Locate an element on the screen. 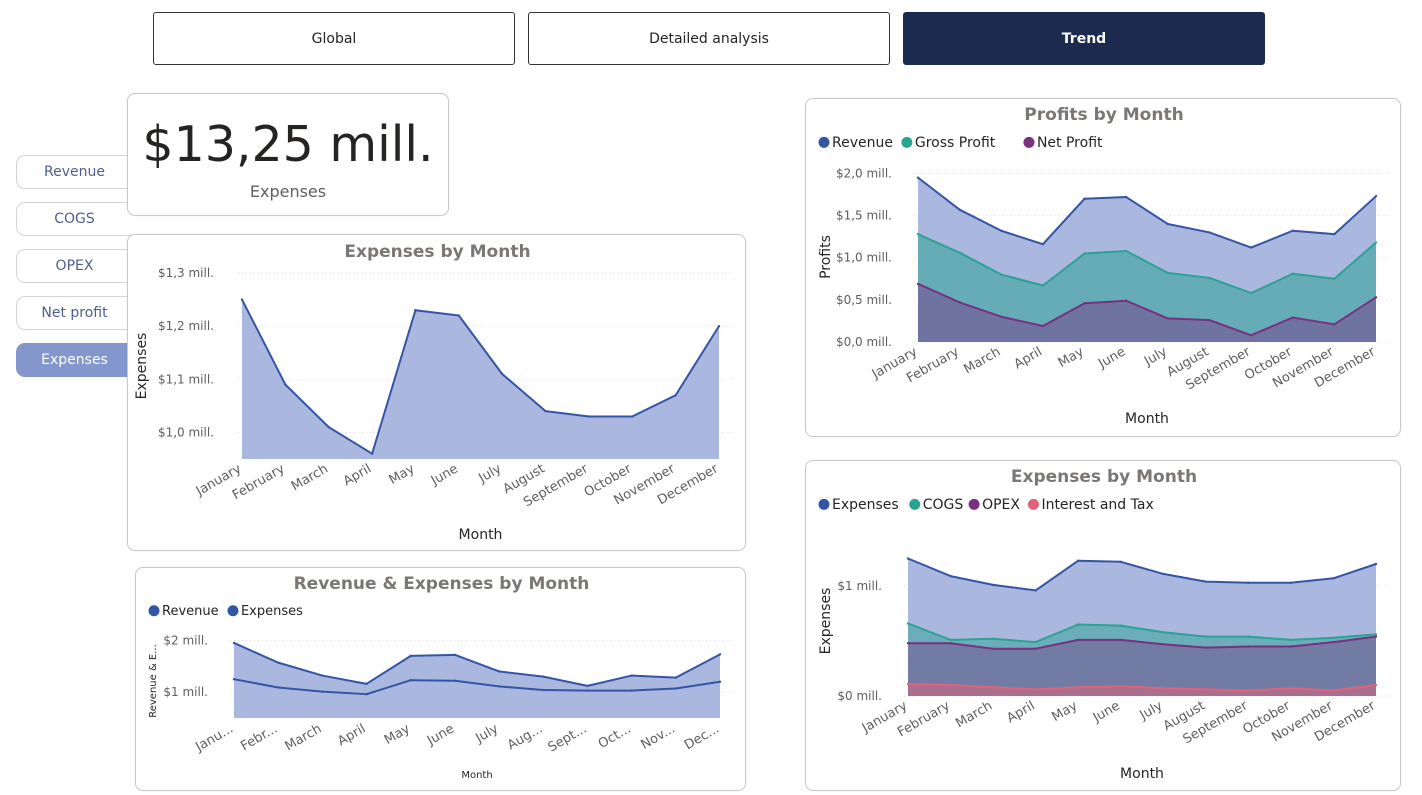 The width and height of the screenshot is (1422, 795). expenses-breakdown-by-month-ytick-label: $1 mill. is located at coordinates (859, 586).